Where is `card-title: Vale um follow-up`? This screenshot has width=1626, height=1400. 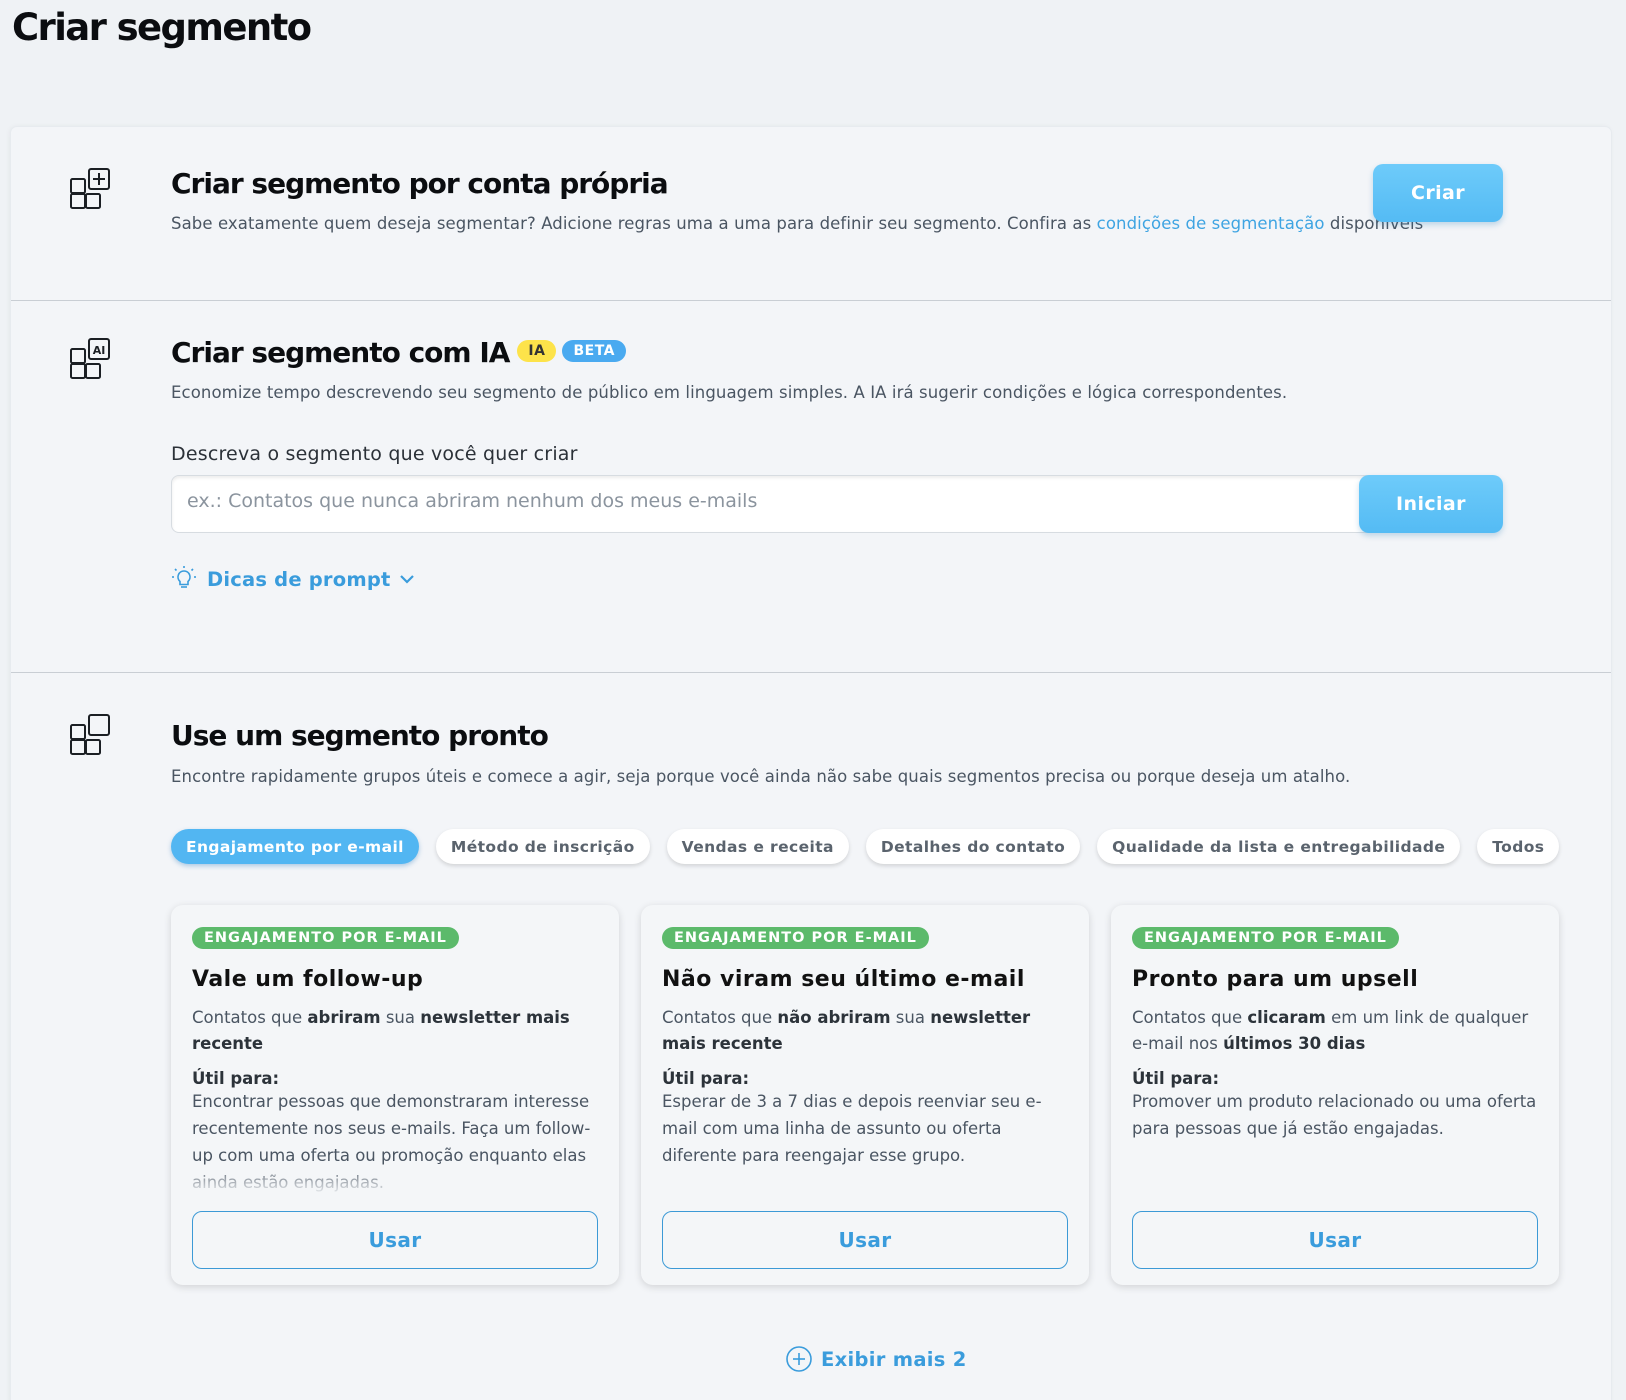
card-title: Vale um follow-up is located at coordinates (308, 979).